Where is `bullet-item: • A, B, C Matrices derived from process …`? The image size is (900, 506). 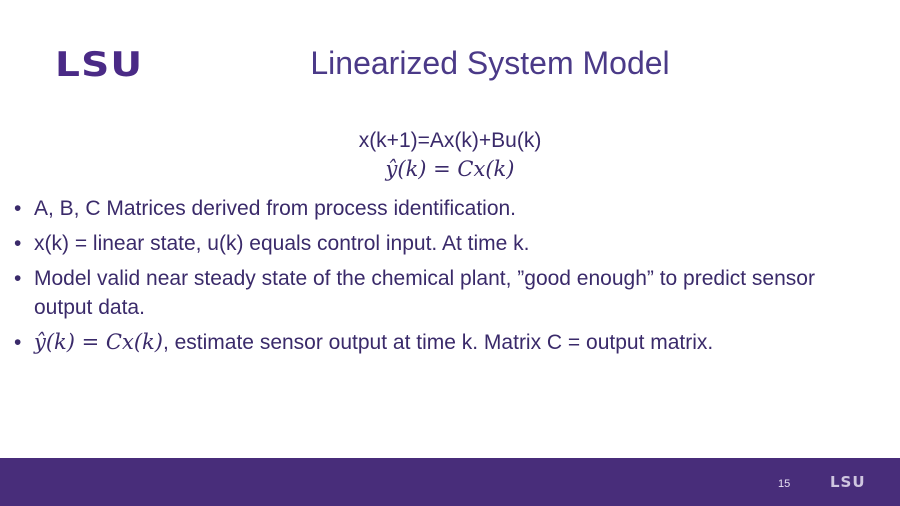
bullet-item: • A, B, C Matrices derived from process … is located at coordinates (424, 208).